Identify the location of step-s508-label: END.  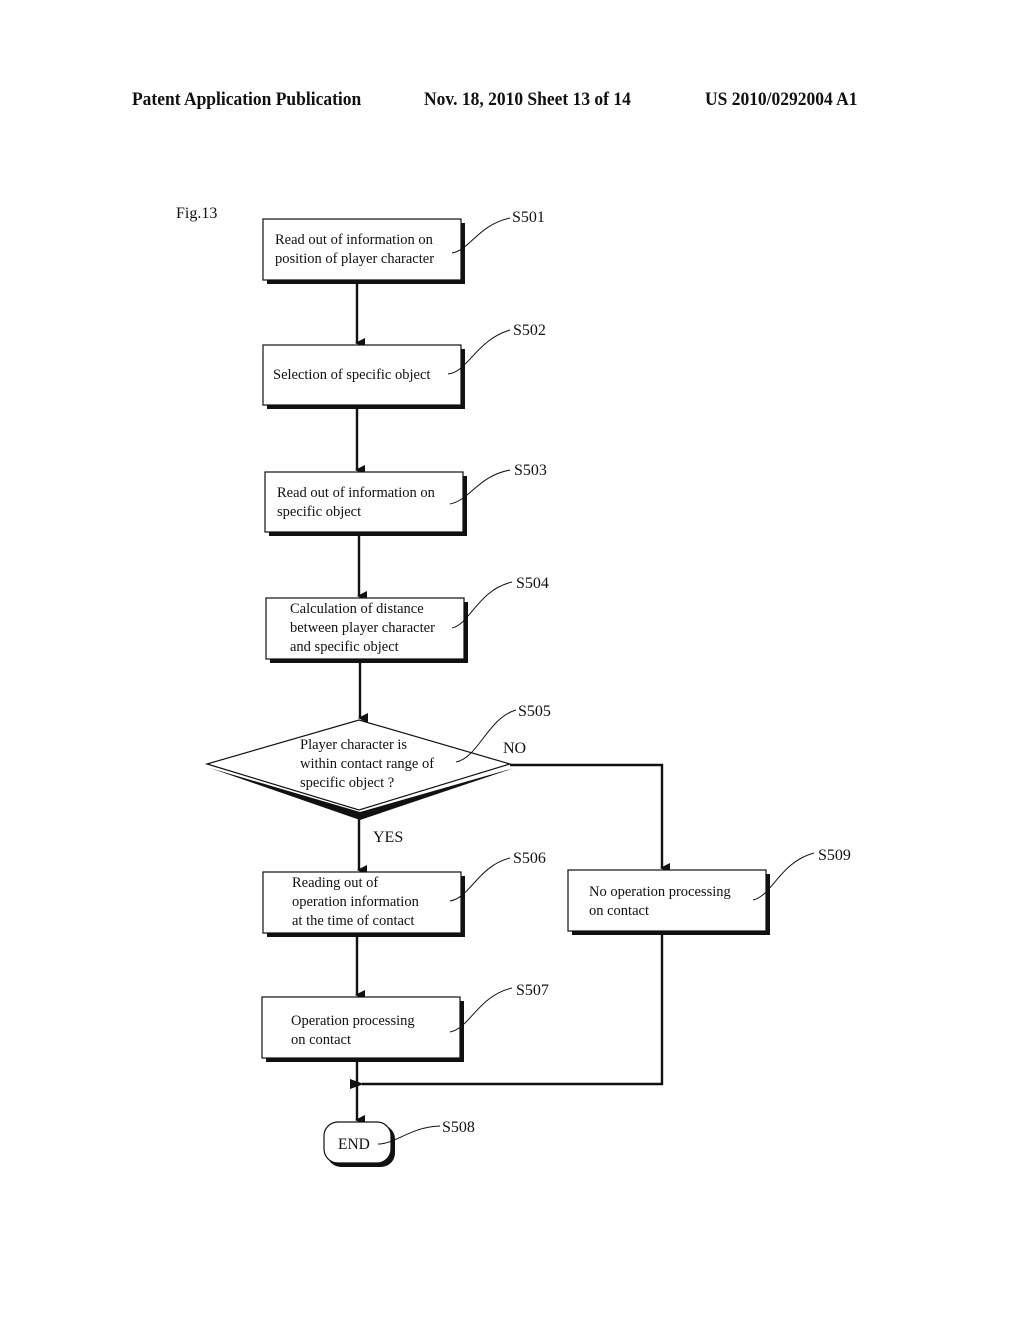
(354, 1144).